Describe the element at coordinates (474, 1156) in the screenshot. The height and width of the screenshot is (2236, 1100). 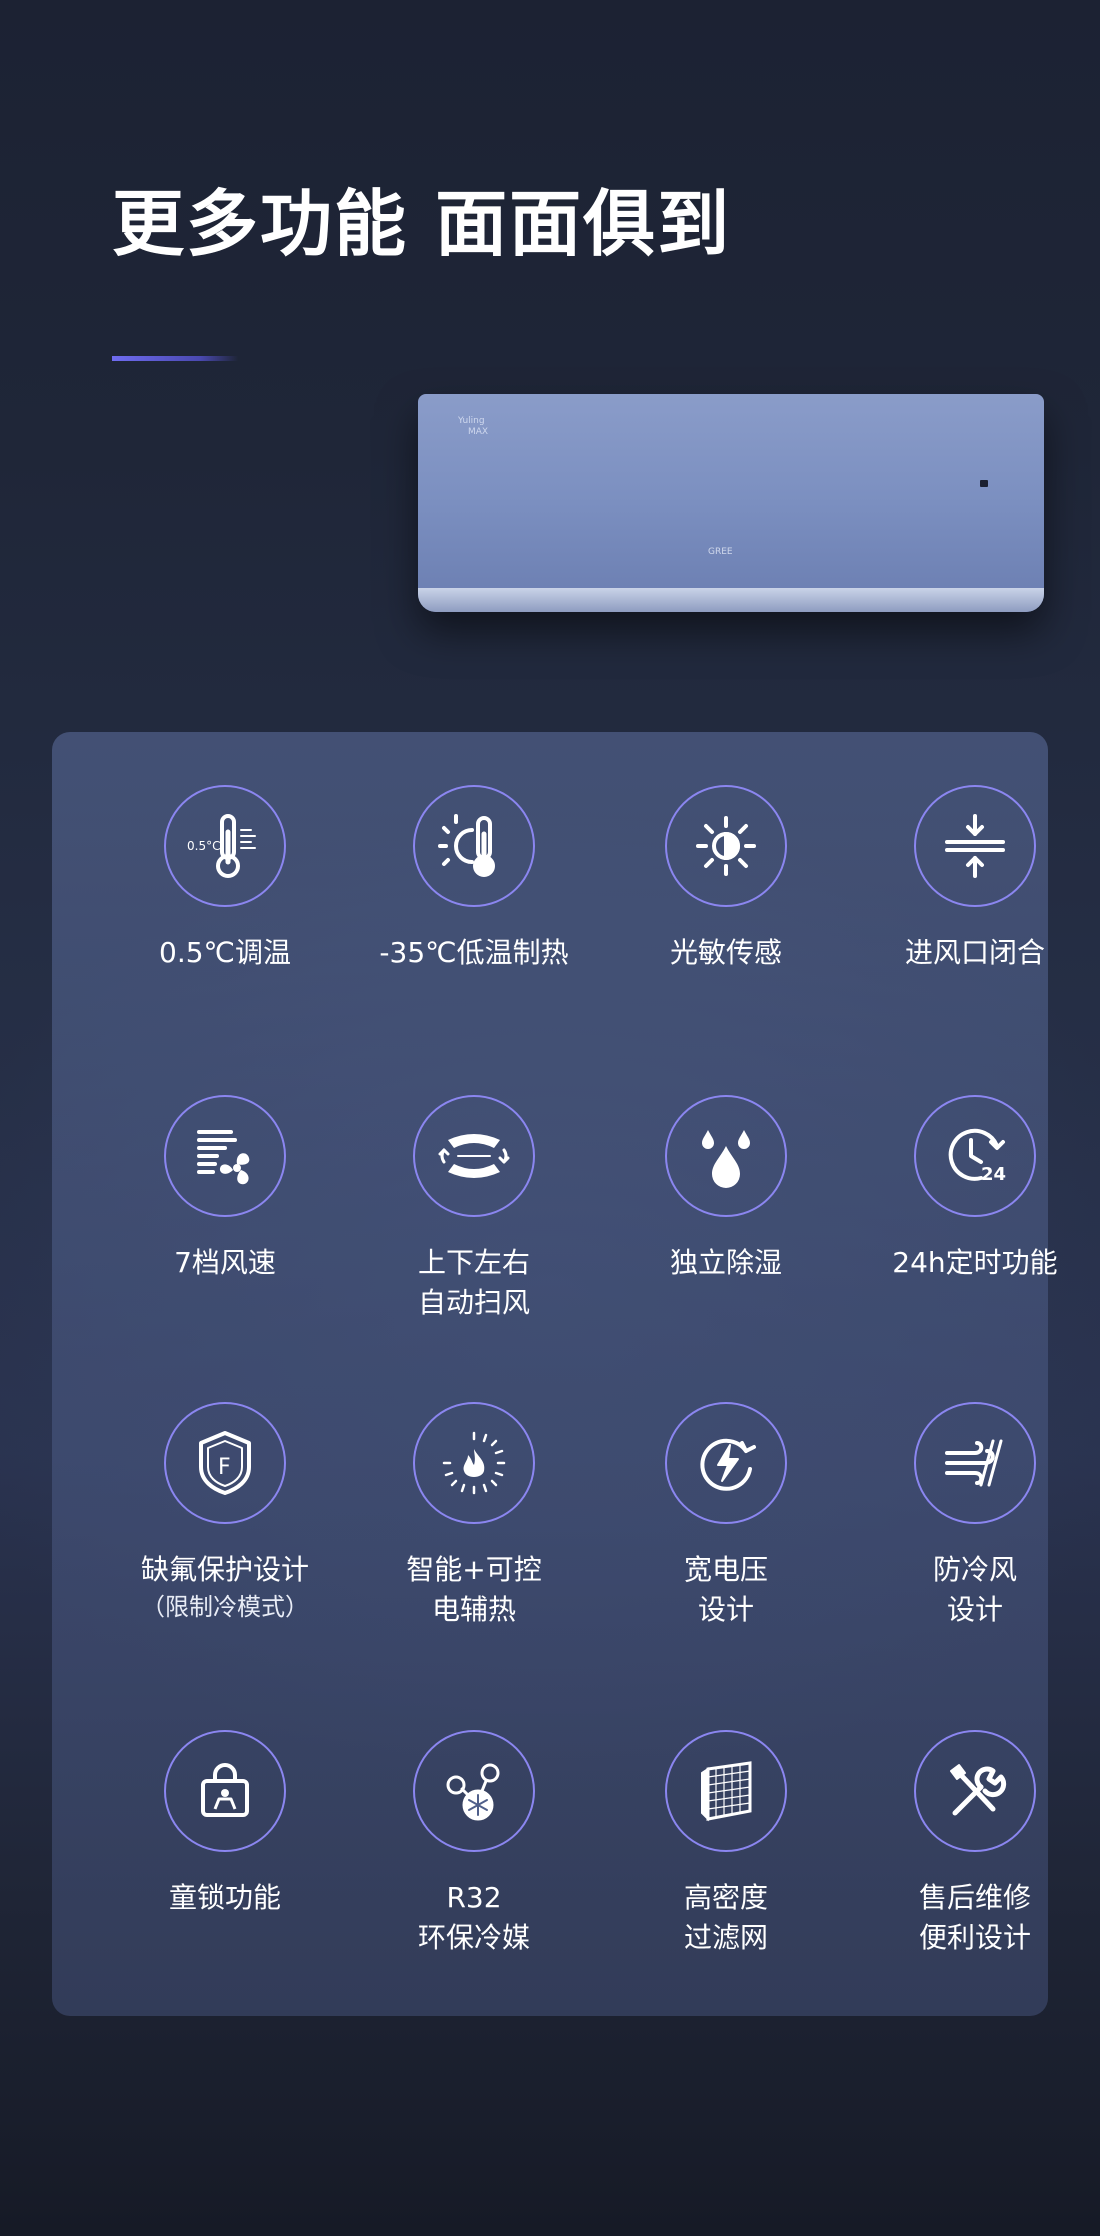
I see `swing-icon` at that location.